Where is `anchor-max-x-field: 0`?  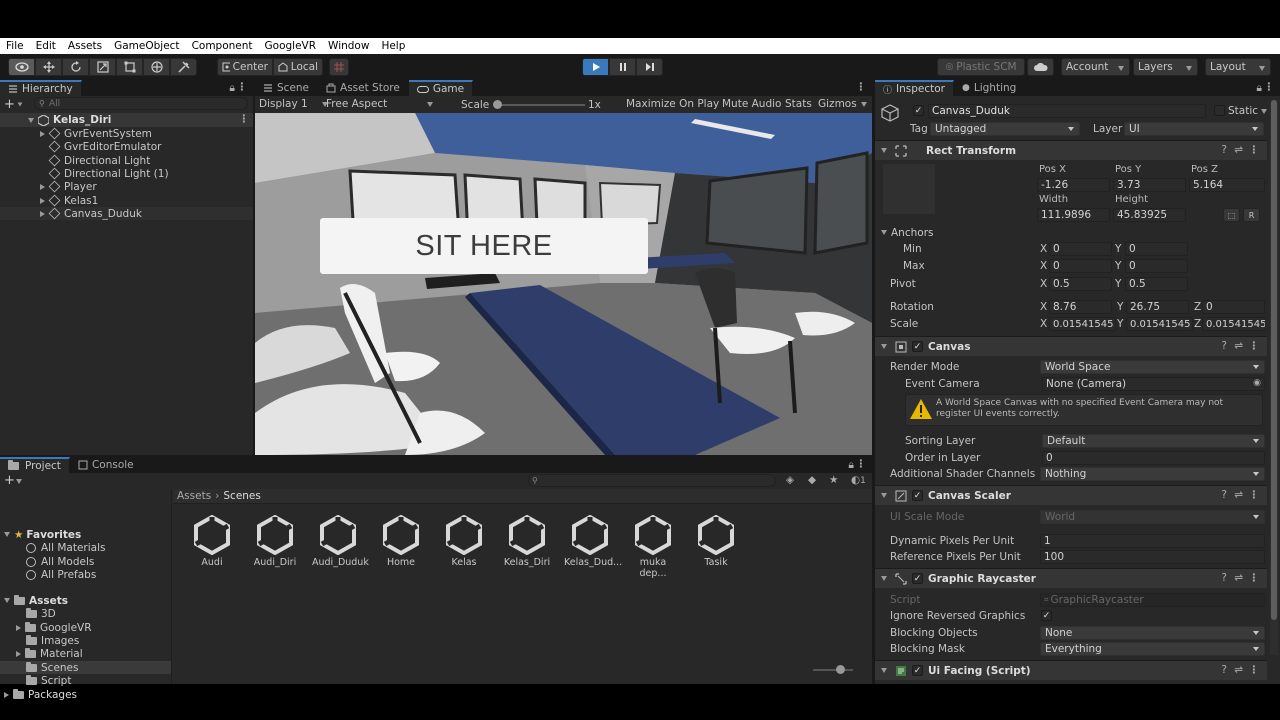 anchor-max-x-field: 0 is located at coordinates (1080, 266).